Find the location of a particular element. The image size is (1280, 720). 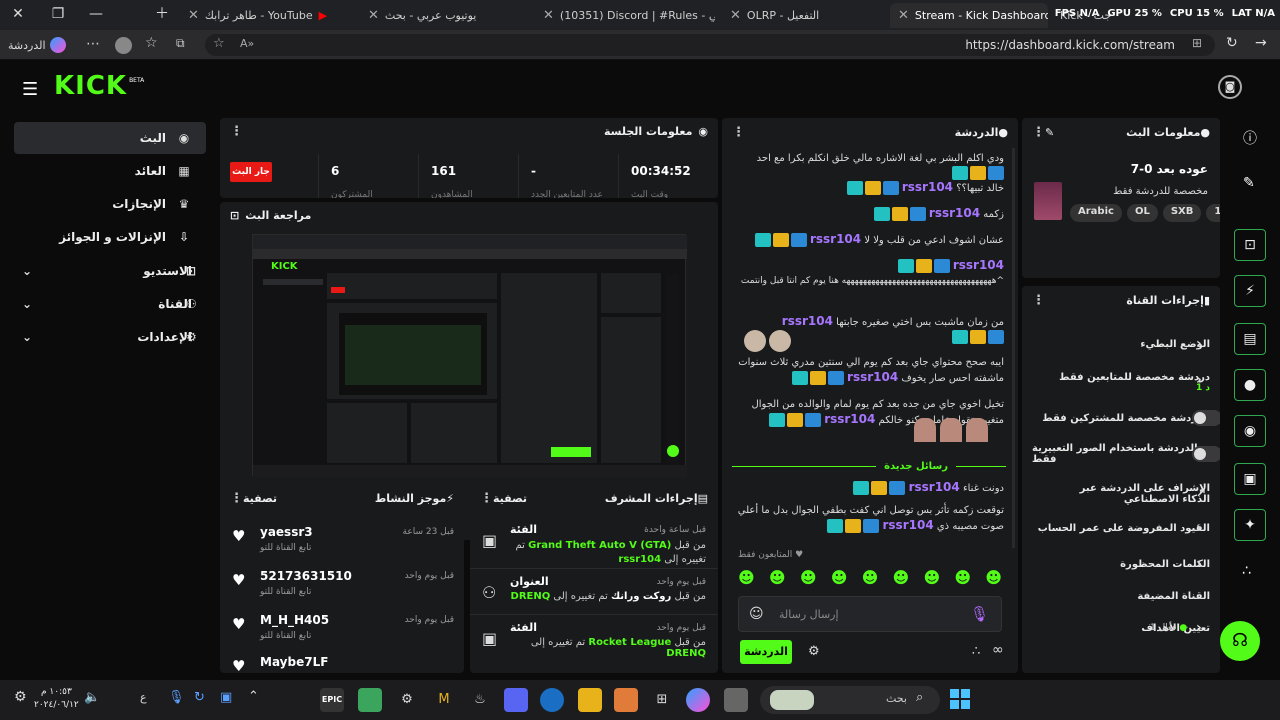

start-button is located at coordinates (960, 699).